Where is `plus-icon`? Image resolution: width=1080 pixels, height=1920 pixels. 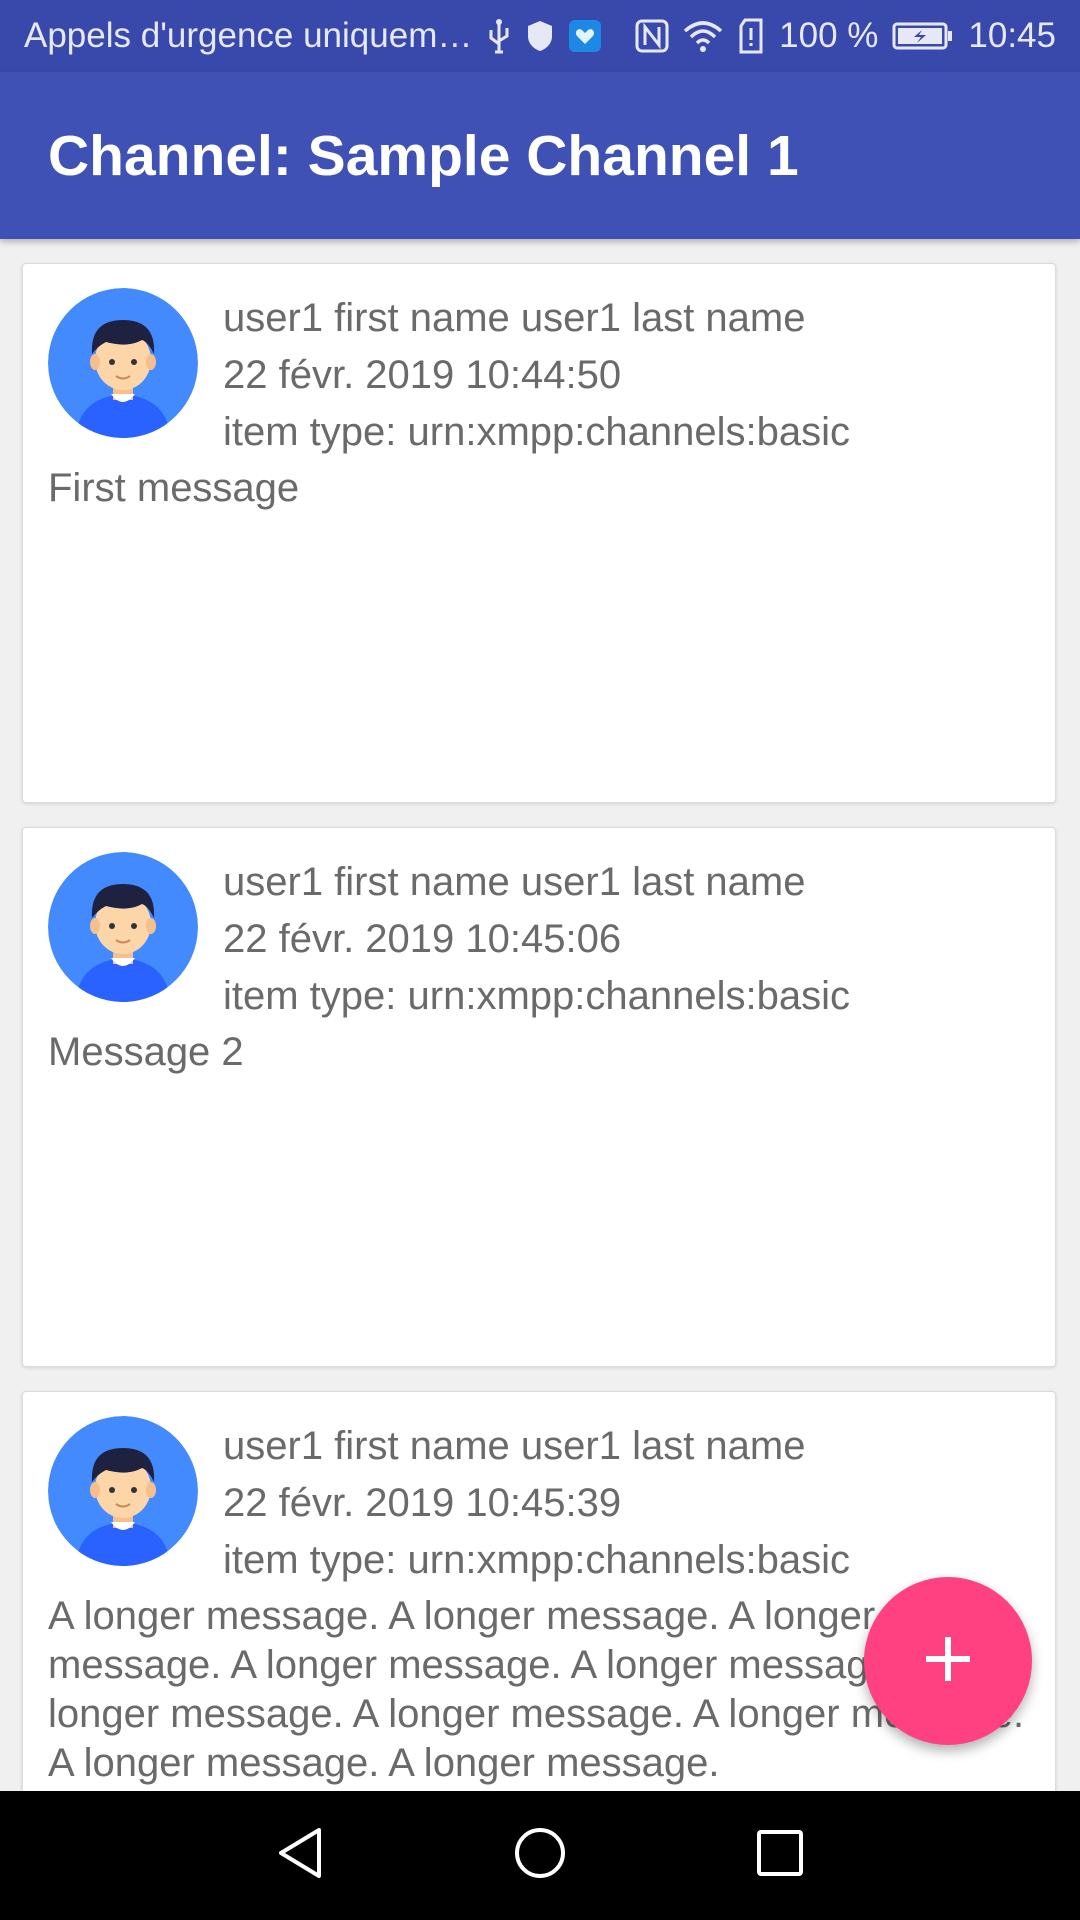 plus-icon is located at coordinates (948, 1661).